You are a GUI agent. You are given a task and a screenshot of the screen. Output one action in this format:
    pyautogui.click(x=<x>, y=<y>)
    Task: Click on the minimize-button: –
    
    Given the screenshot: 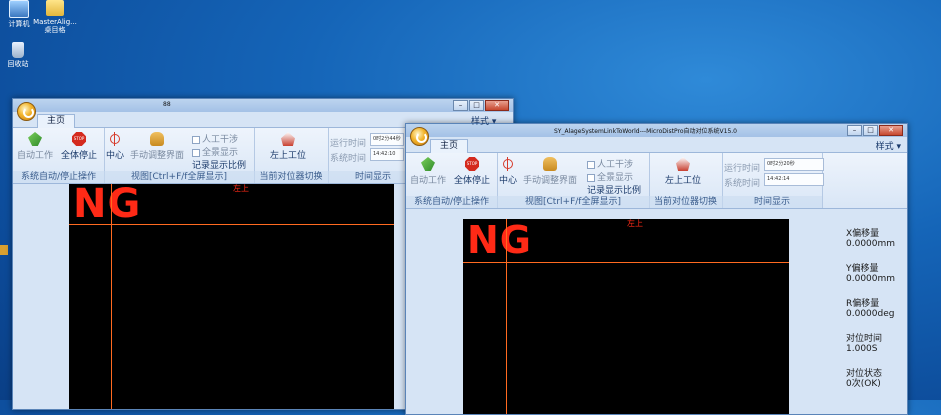 What is the action you would take?
    pyautogui.click(x=460, y=105)
    